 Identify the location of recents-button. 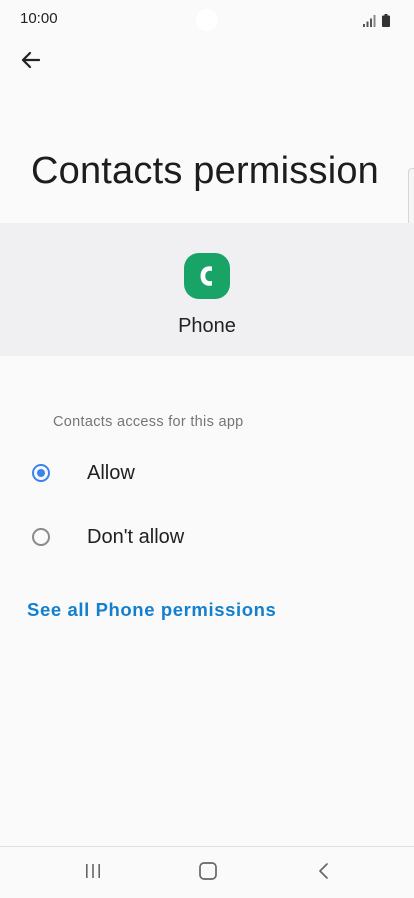
(93, 873).